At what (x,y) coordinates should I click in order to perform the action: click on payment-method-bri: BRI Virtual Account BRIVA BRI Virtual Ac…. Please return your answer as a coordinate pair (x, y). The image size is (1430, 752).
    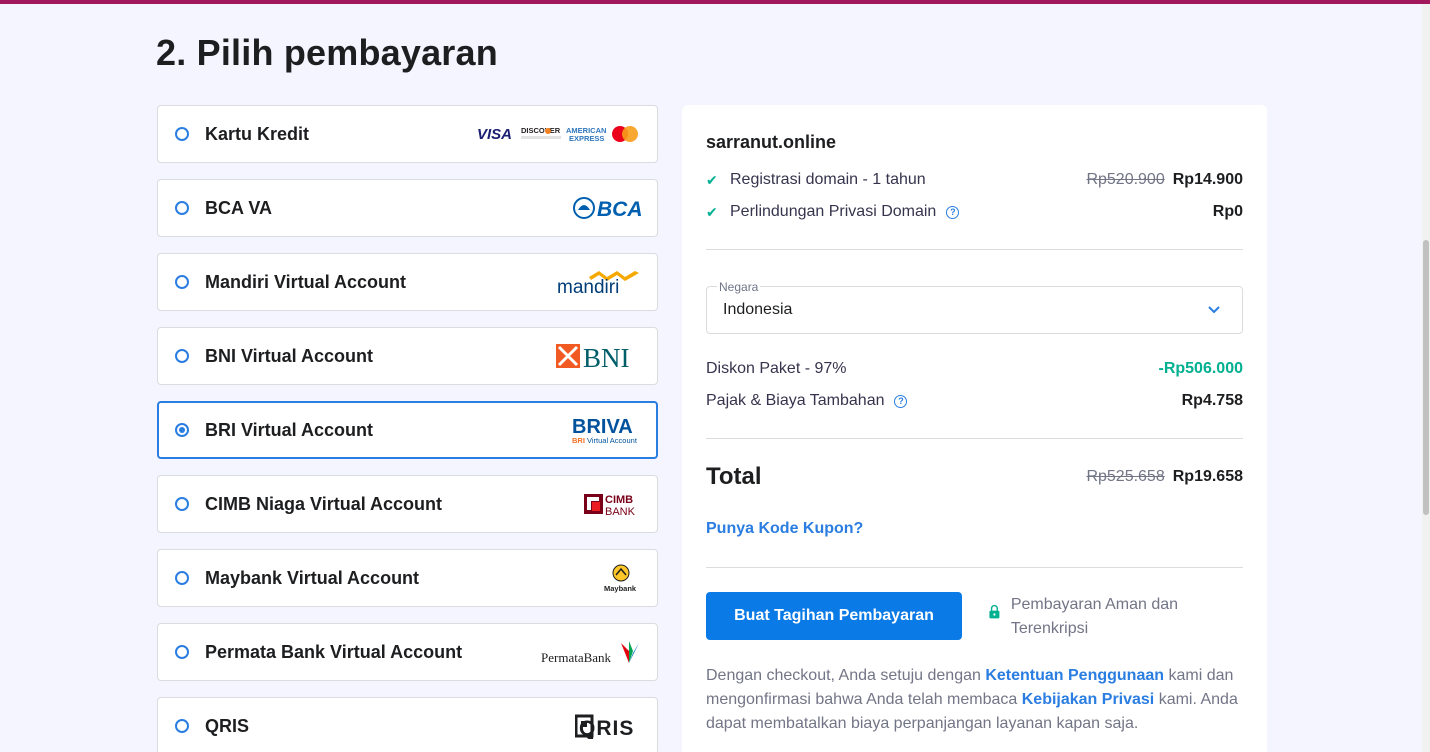
    Looking at the image, I should click on (407, 430).